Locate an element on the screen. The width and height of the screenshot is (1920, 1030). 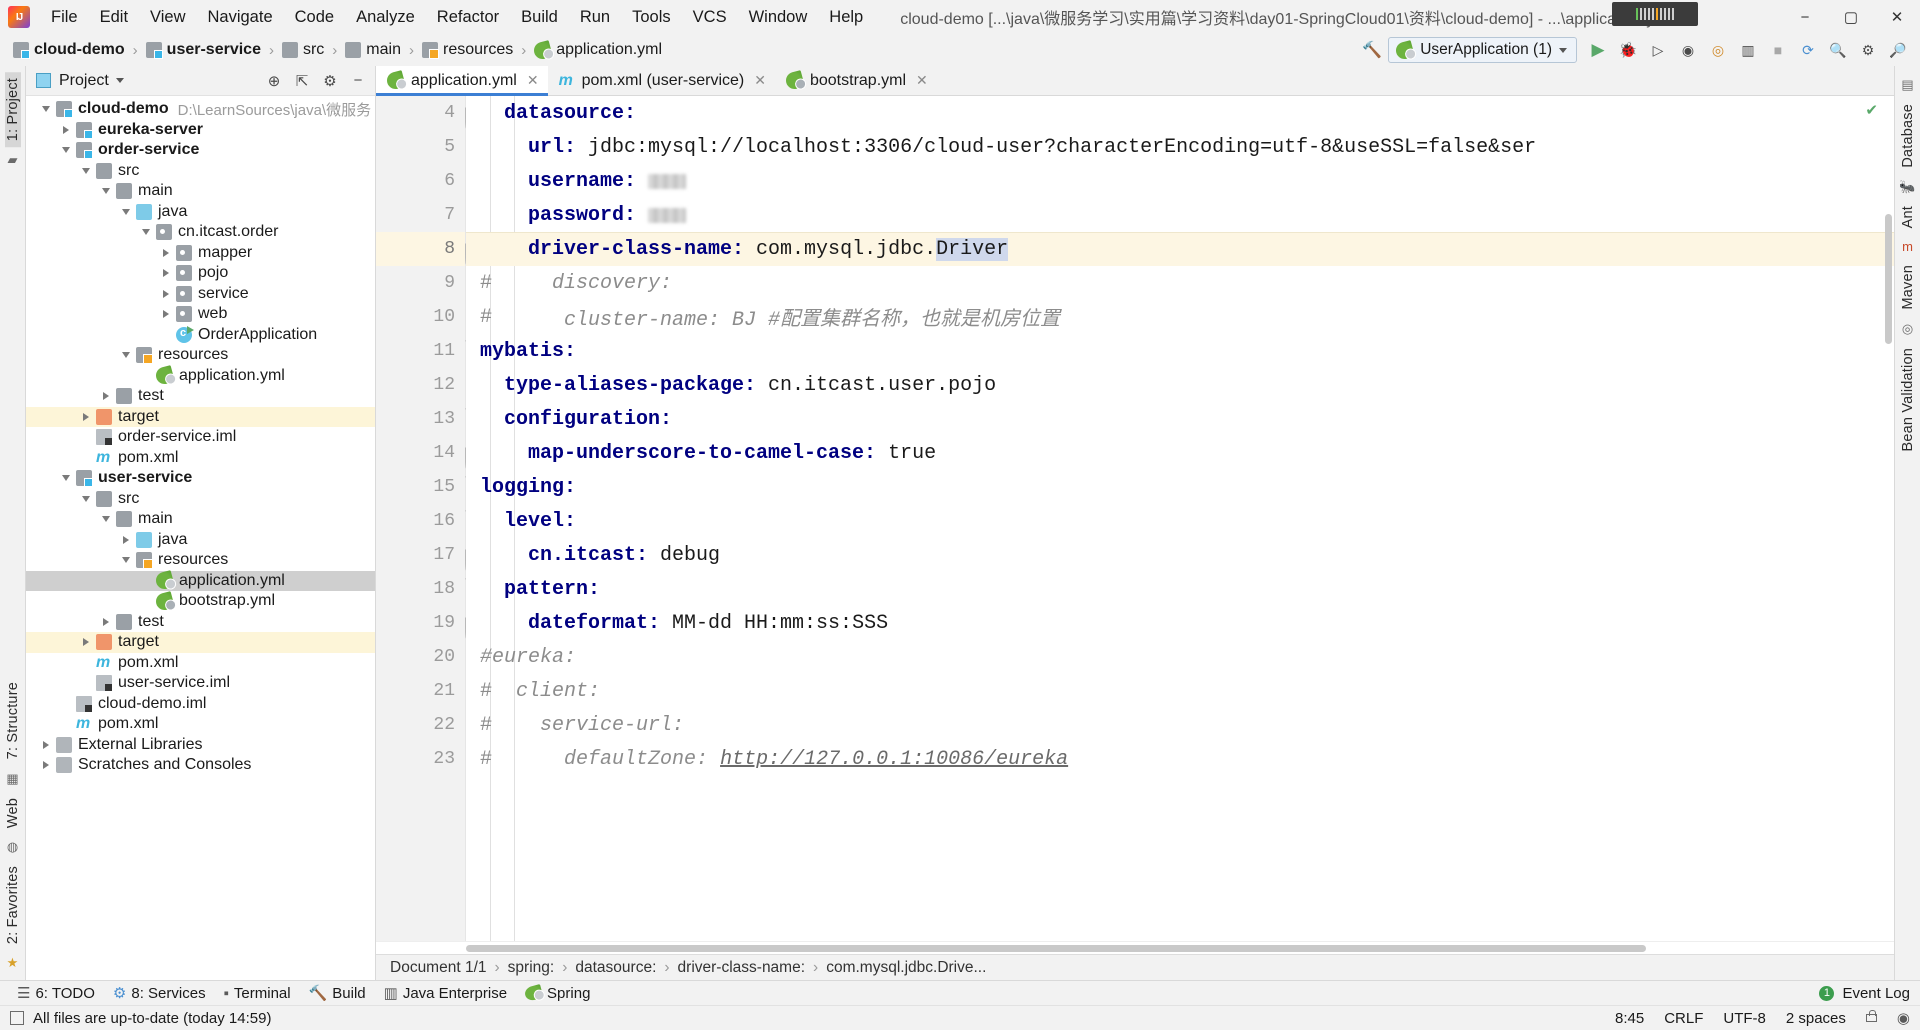
gutter-line-number: 9 is located at coordinates (420, 283).